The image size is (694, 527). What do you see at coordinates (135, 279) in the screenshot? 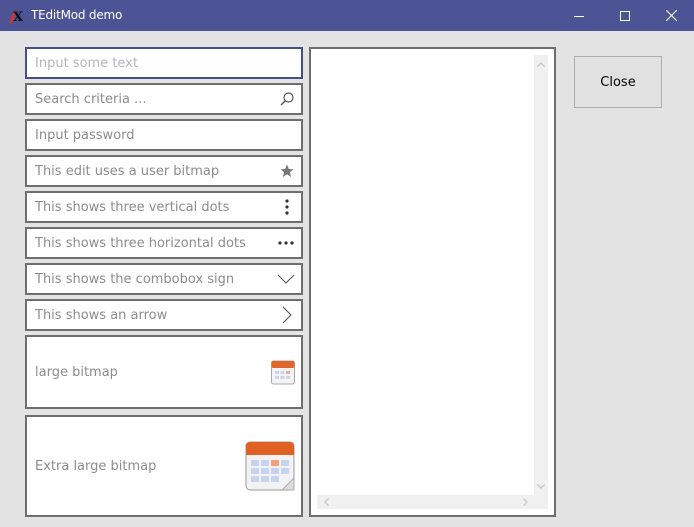
I see `combobox-sign-input-text: This shows the combobox sign` at bounding box center [135, 279].